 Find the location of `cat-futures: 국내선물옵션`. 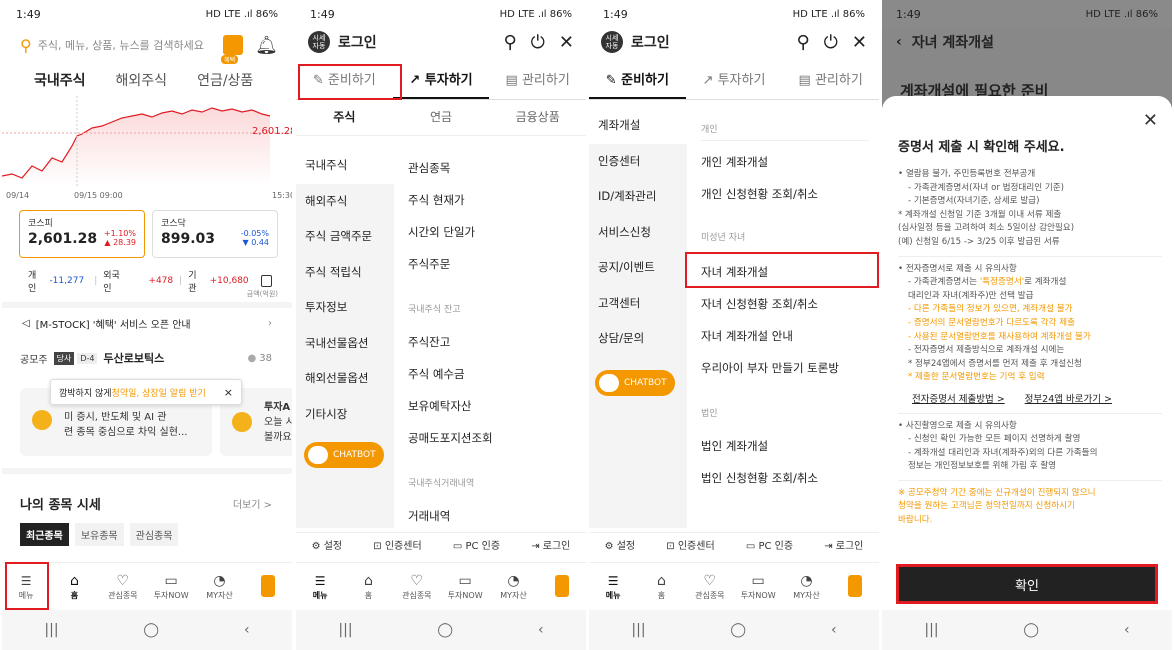

cat-futures: 국내선물옵션 is located at coordinates (345, 344).